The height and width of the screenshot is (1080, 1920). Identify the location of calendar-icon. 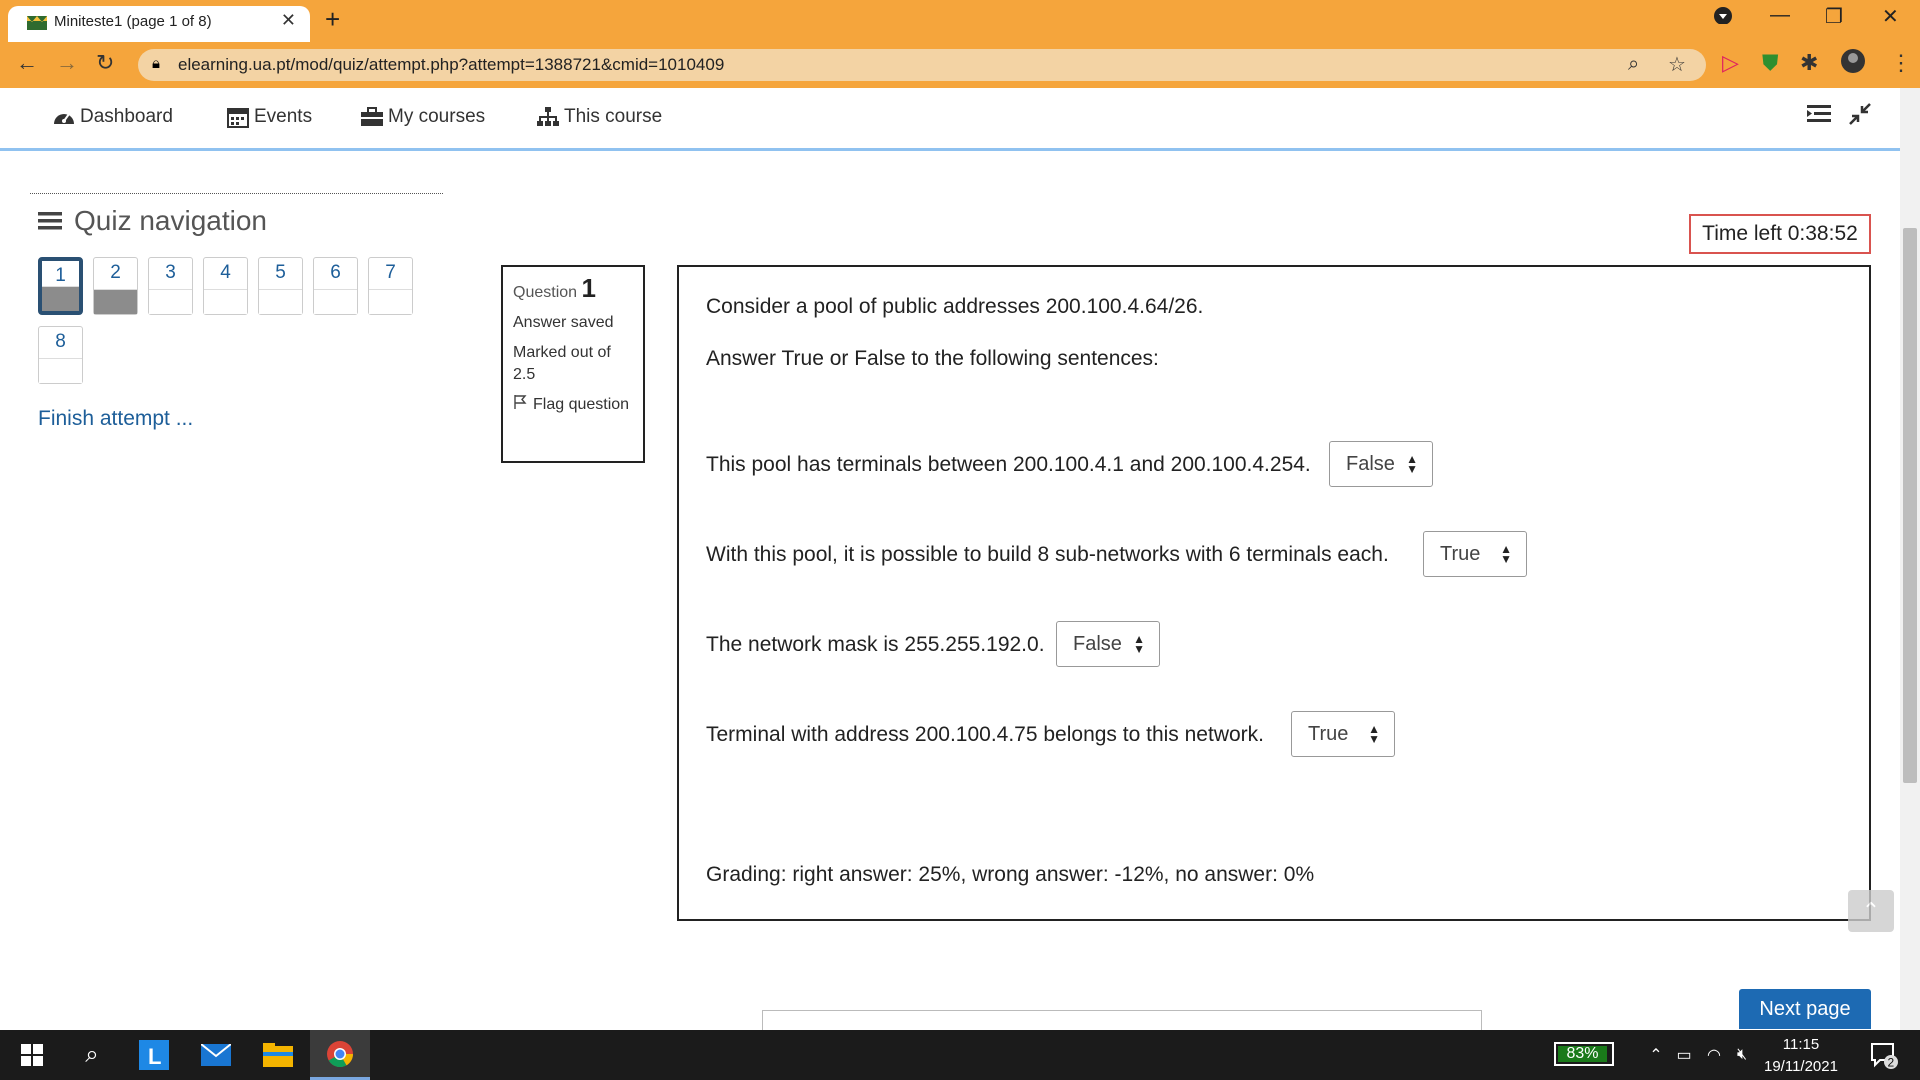
(238, 118).